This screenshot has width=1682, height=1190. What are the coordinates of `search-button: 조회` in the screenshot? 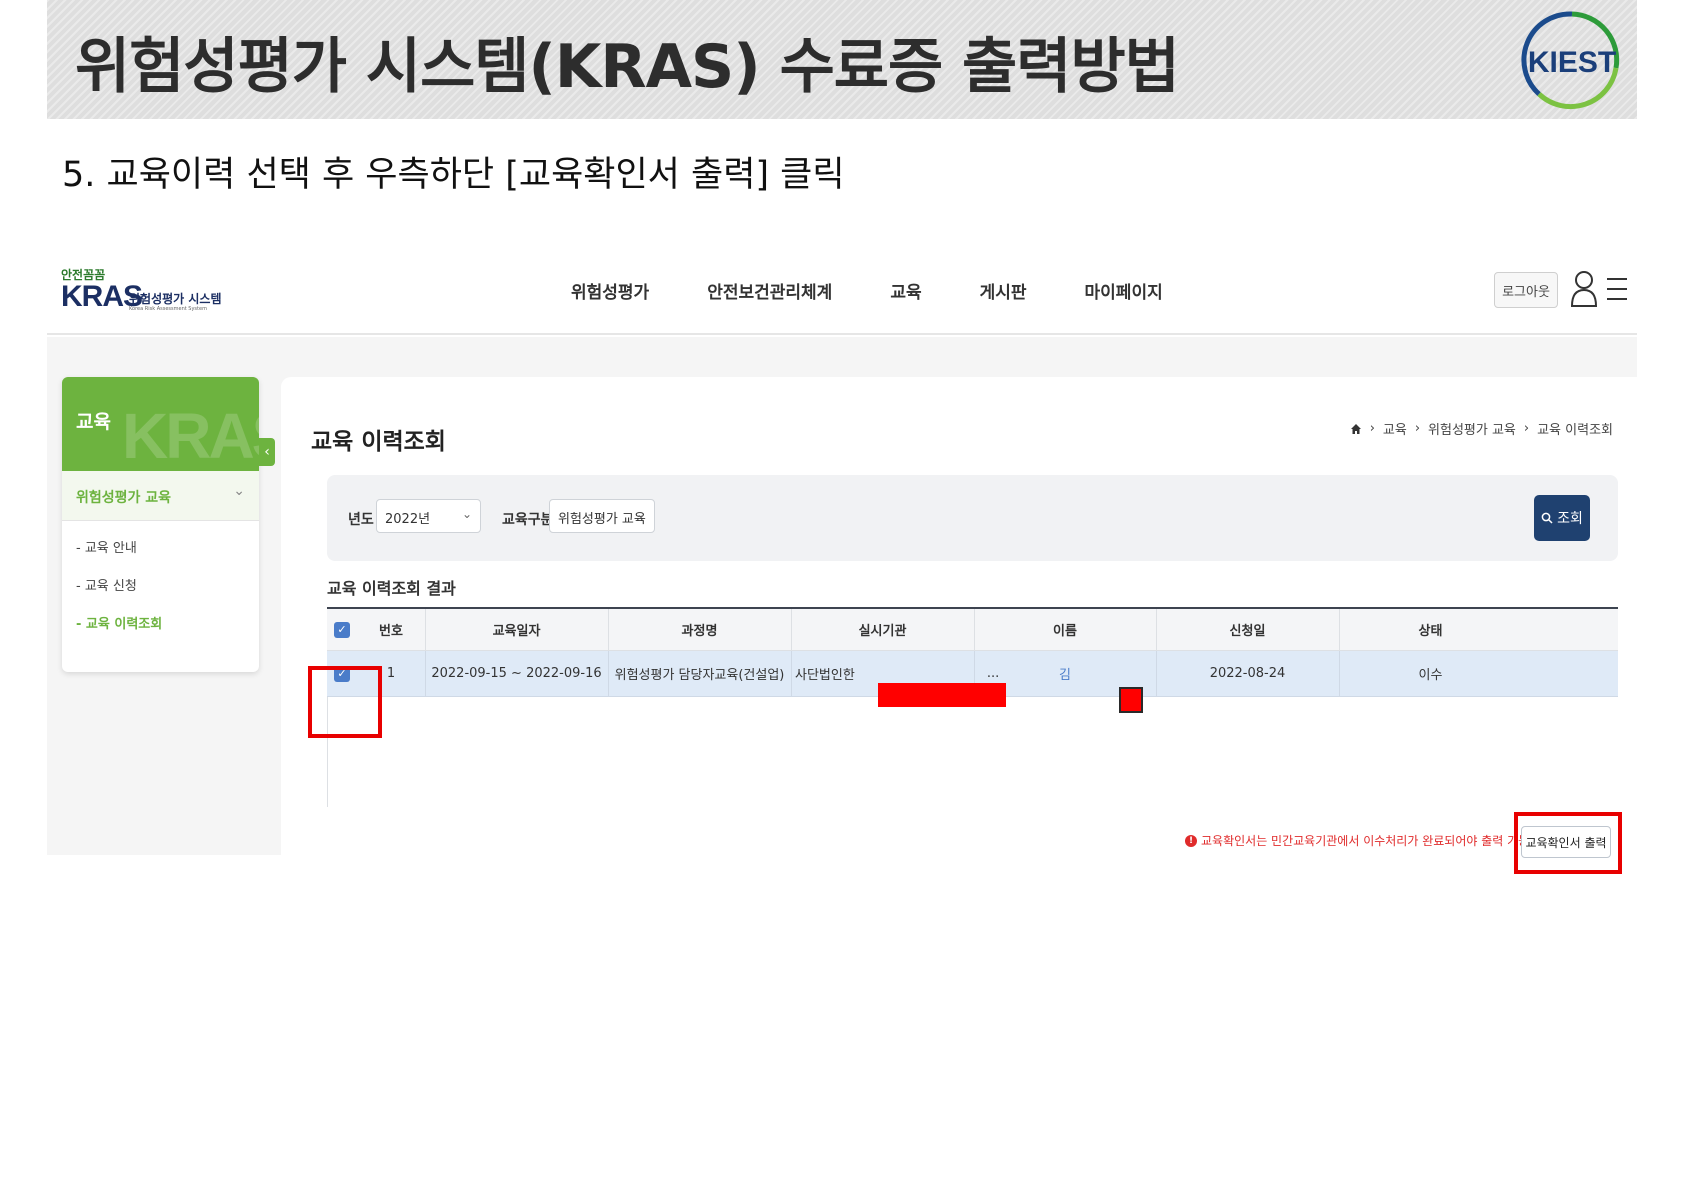 It's located at (1562, 518).